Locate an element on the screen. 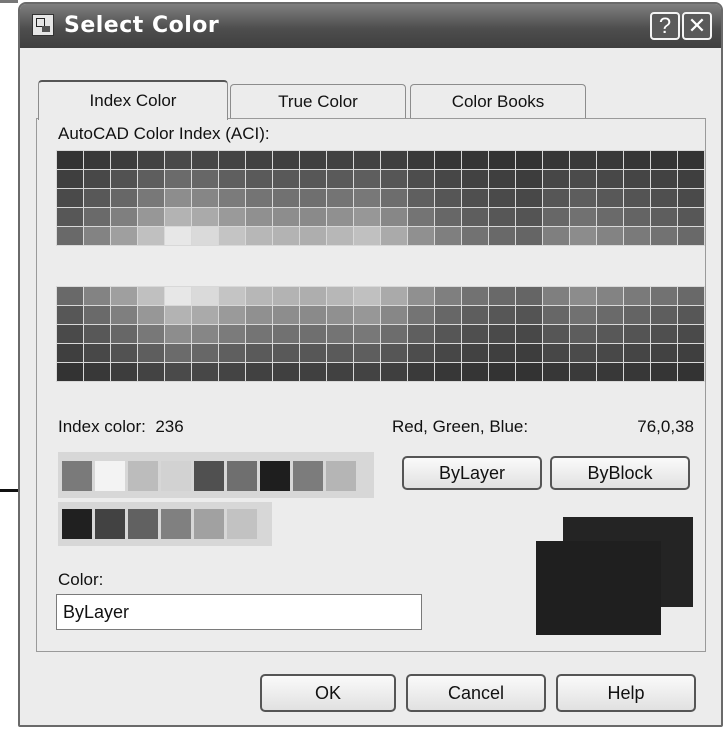 The image size is (725, 729). tab-index-color: Index Color is located at coordinates (133, 100).